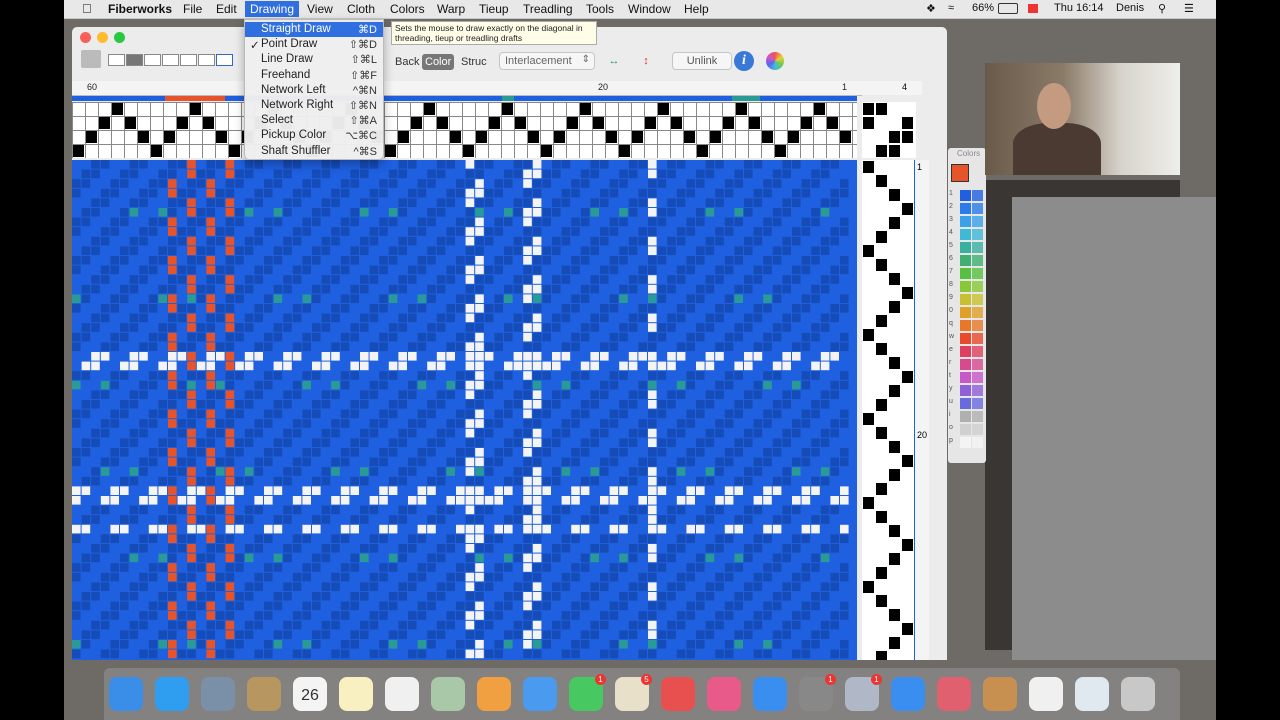  What do you see at coordinates (172, 694) in the screenshot?
I see `safari-icon` at bounding box center [172, 694].